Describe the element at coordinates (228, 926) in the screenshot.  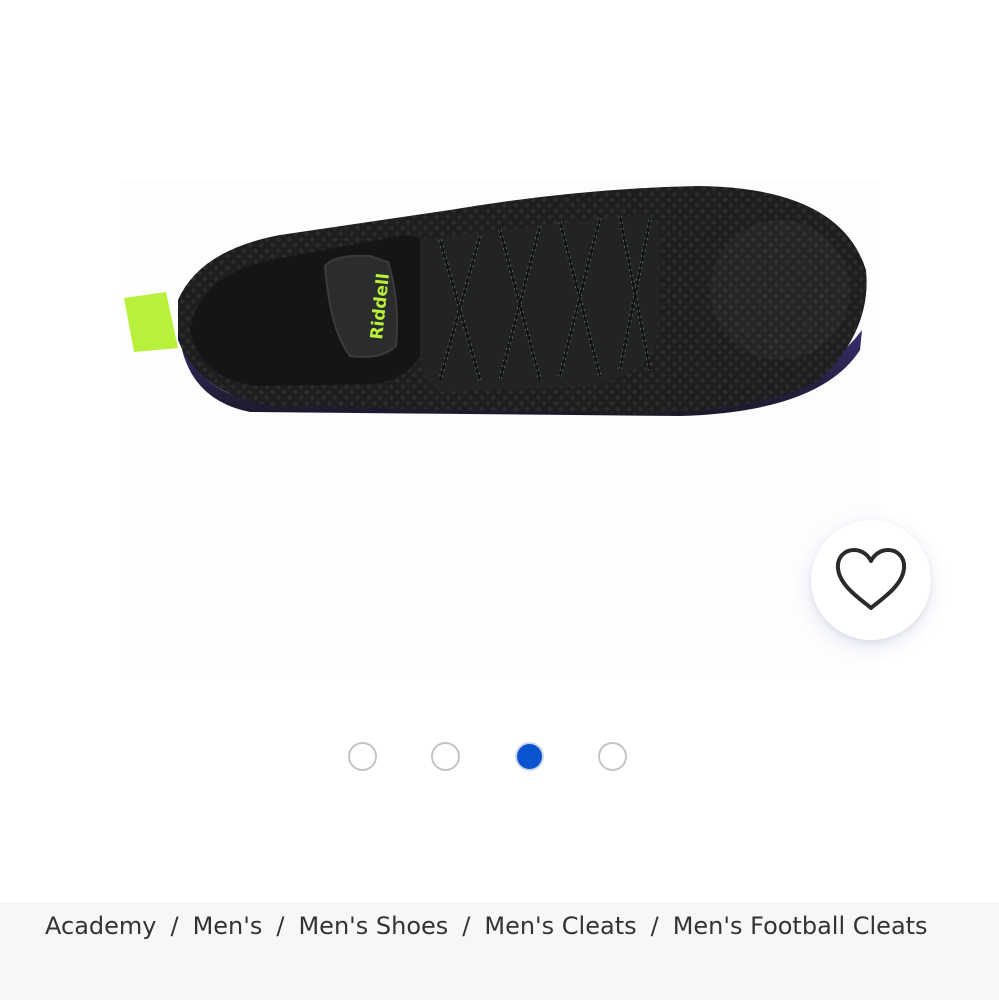
I see `breadcrumb-mens: Men's` at that location.